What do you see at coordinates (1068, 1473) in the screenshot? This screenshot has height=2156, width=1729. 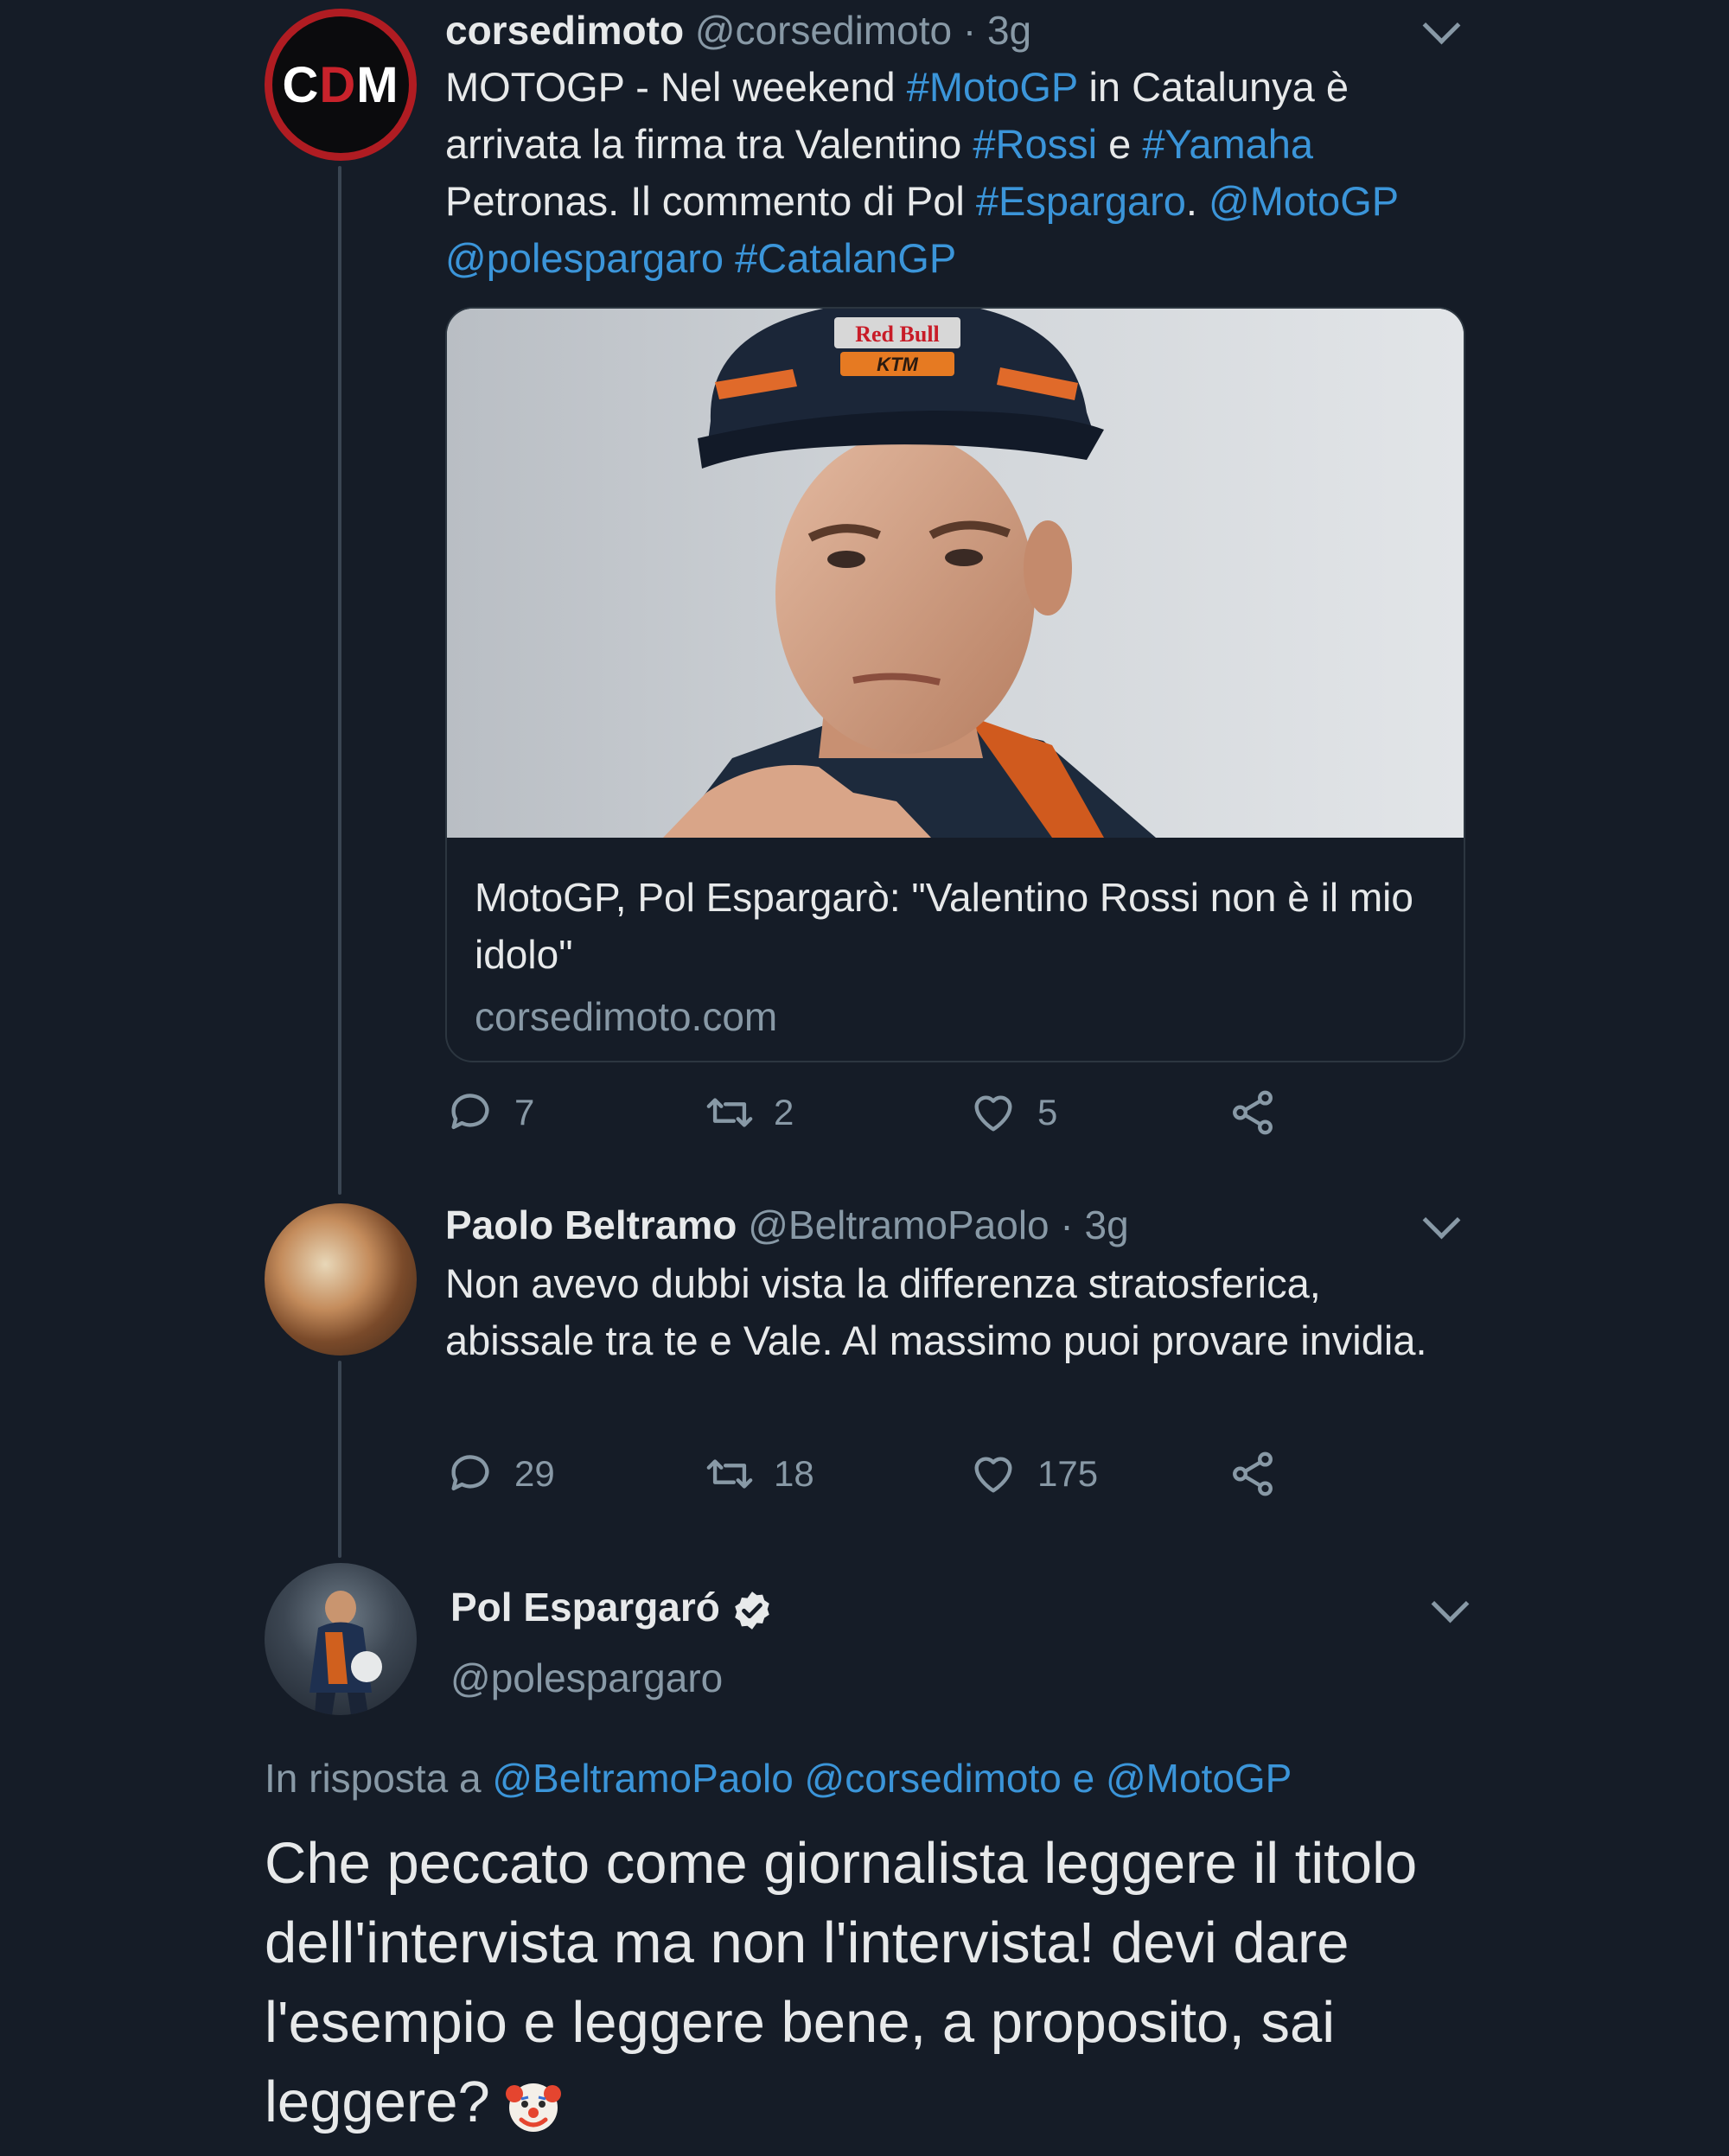 I see `like-count: 175` at bounding box center [1068, 1473].